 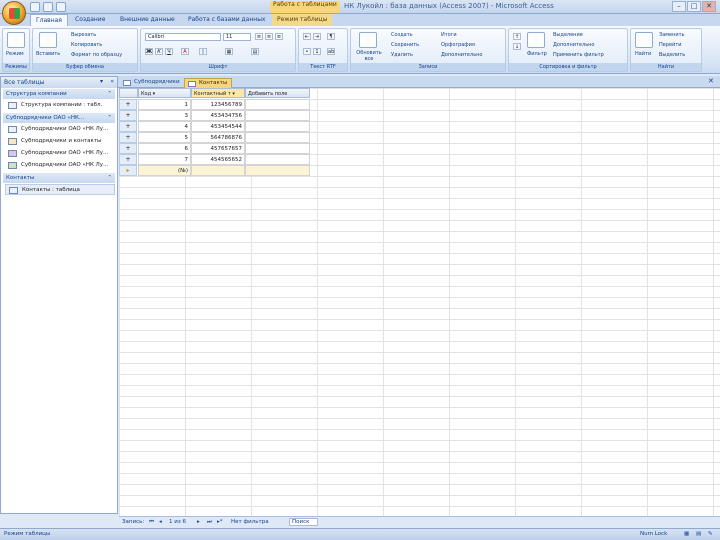 What do you see at coordinates (169, 51) in the screenshot?
I see `underline-icon: Ч` at bounding box center [169, 51].